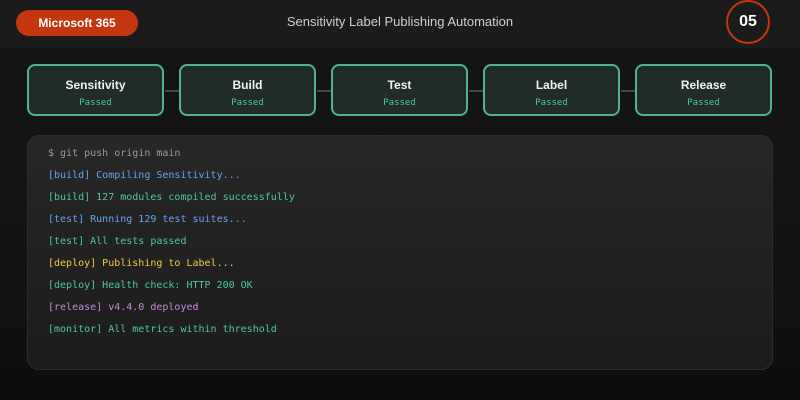 The height and width of the screenshot is (400, 800). I want to click on stage-name: Build, so click(247, 85).